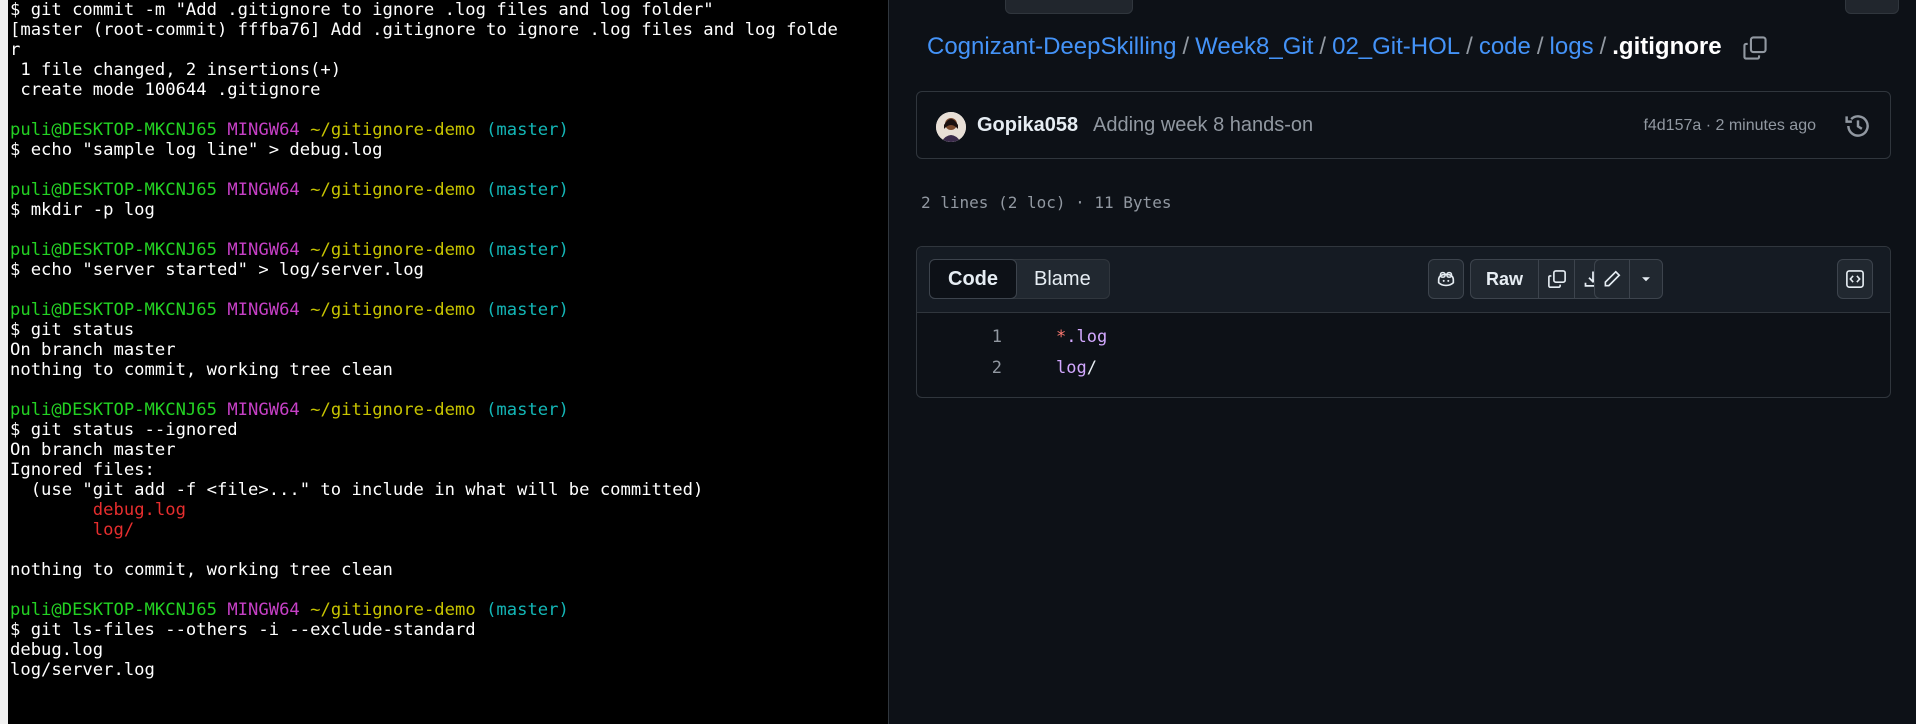  Describe the element at coordinates (139, 510) in the screenshot. I see `terminal-text-span: debug.log` at that location.